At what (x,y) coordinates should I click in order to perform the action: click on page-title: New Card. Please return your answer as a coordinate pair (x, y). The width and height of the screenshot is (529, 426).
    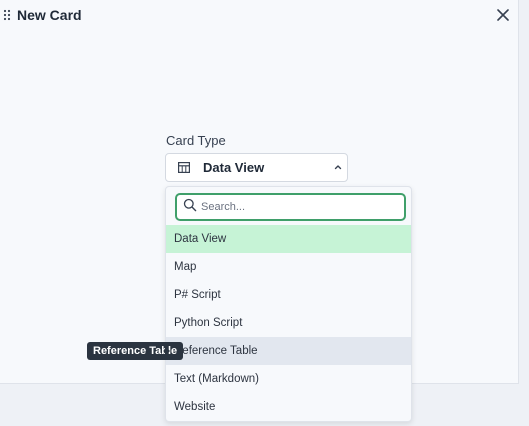
    Looking at the image, I should click on (49, 15).